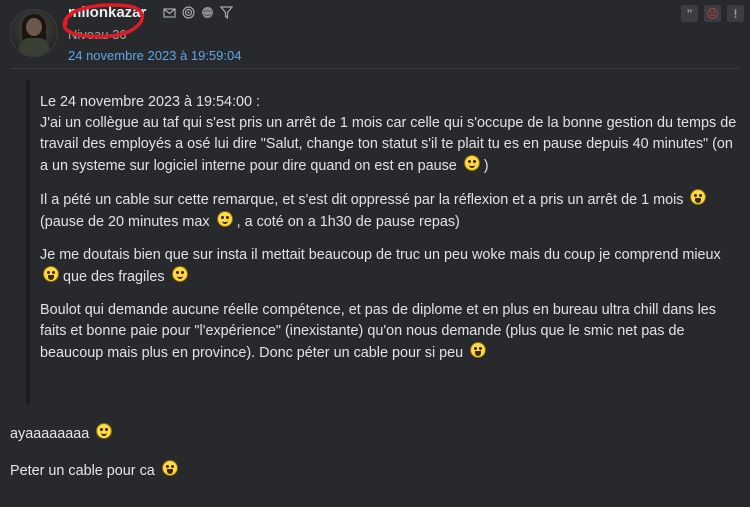 This screenshot has height=507, width=750. Describe the element at coordinates (114, 277) in the screenshot. I see `quote-paragraph-3-text-b: que des fragiles` at that location.